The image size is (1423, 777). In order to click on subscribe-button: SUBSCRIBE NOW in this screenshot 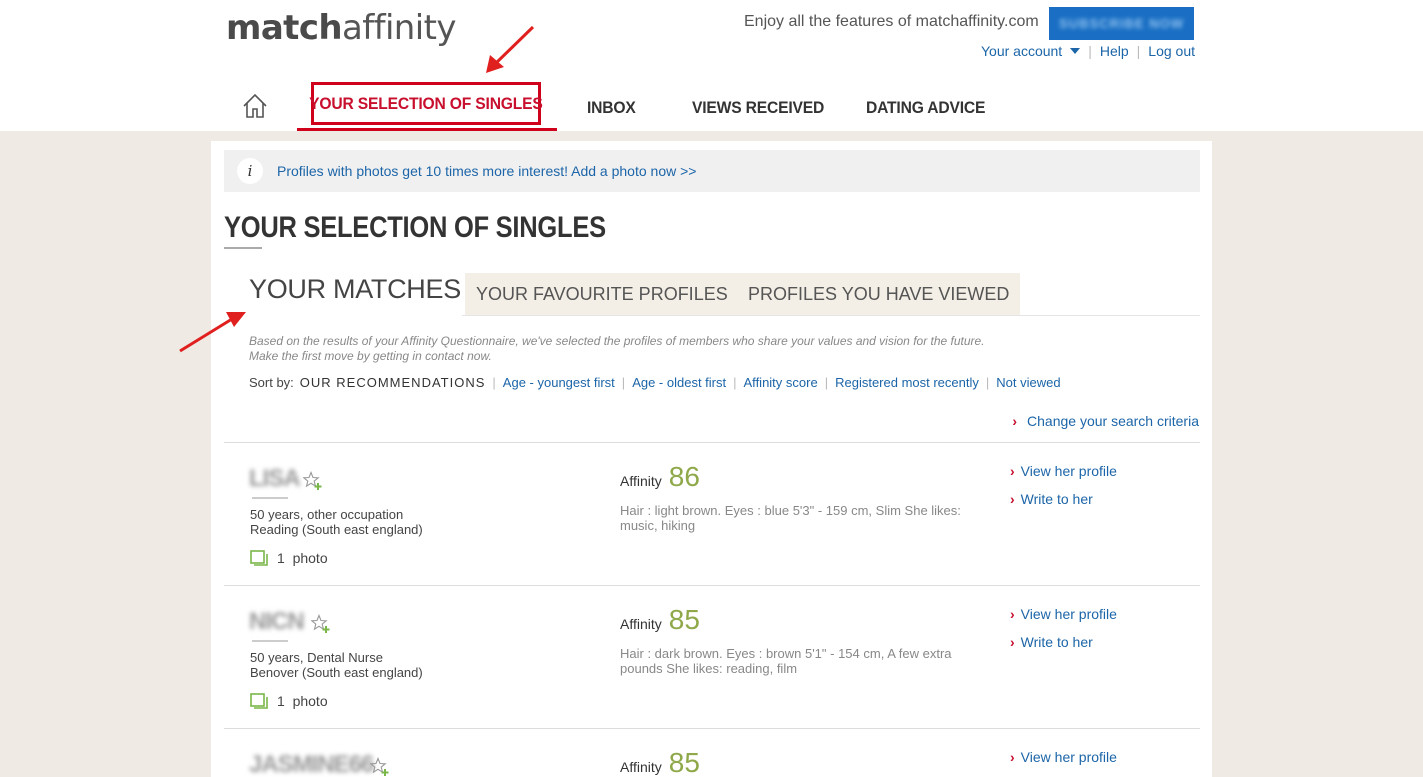, I will do `click(1121, 23)`.